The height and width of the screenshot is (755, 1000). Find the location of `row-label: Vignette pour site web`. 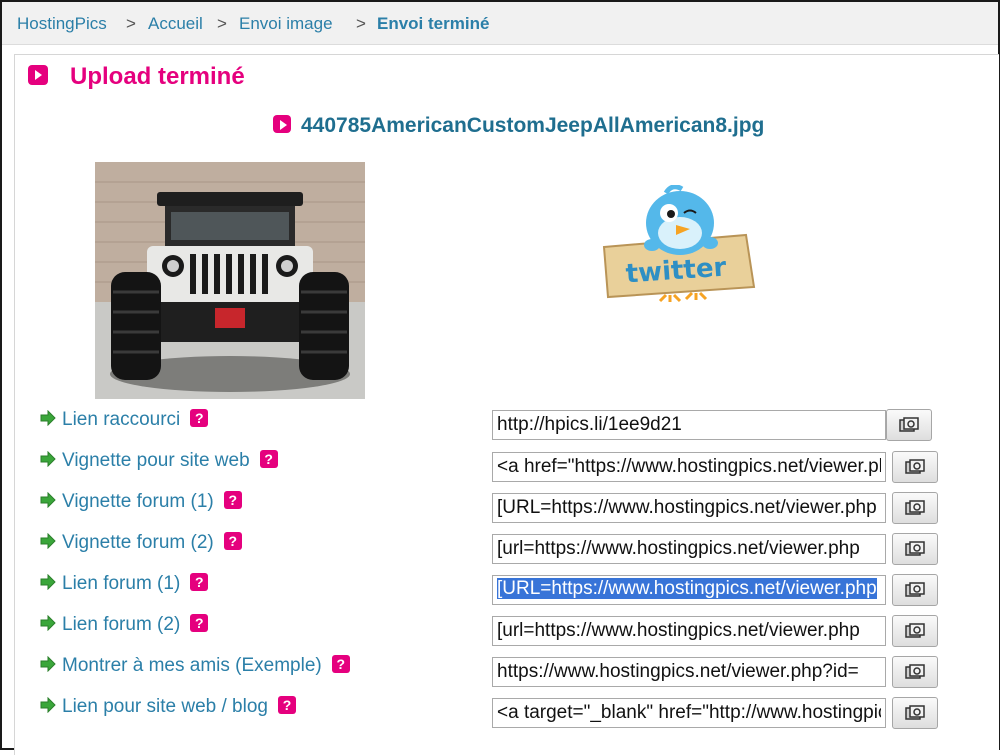

row-label: Vignette pour site web is located at coordinates (156, 460).